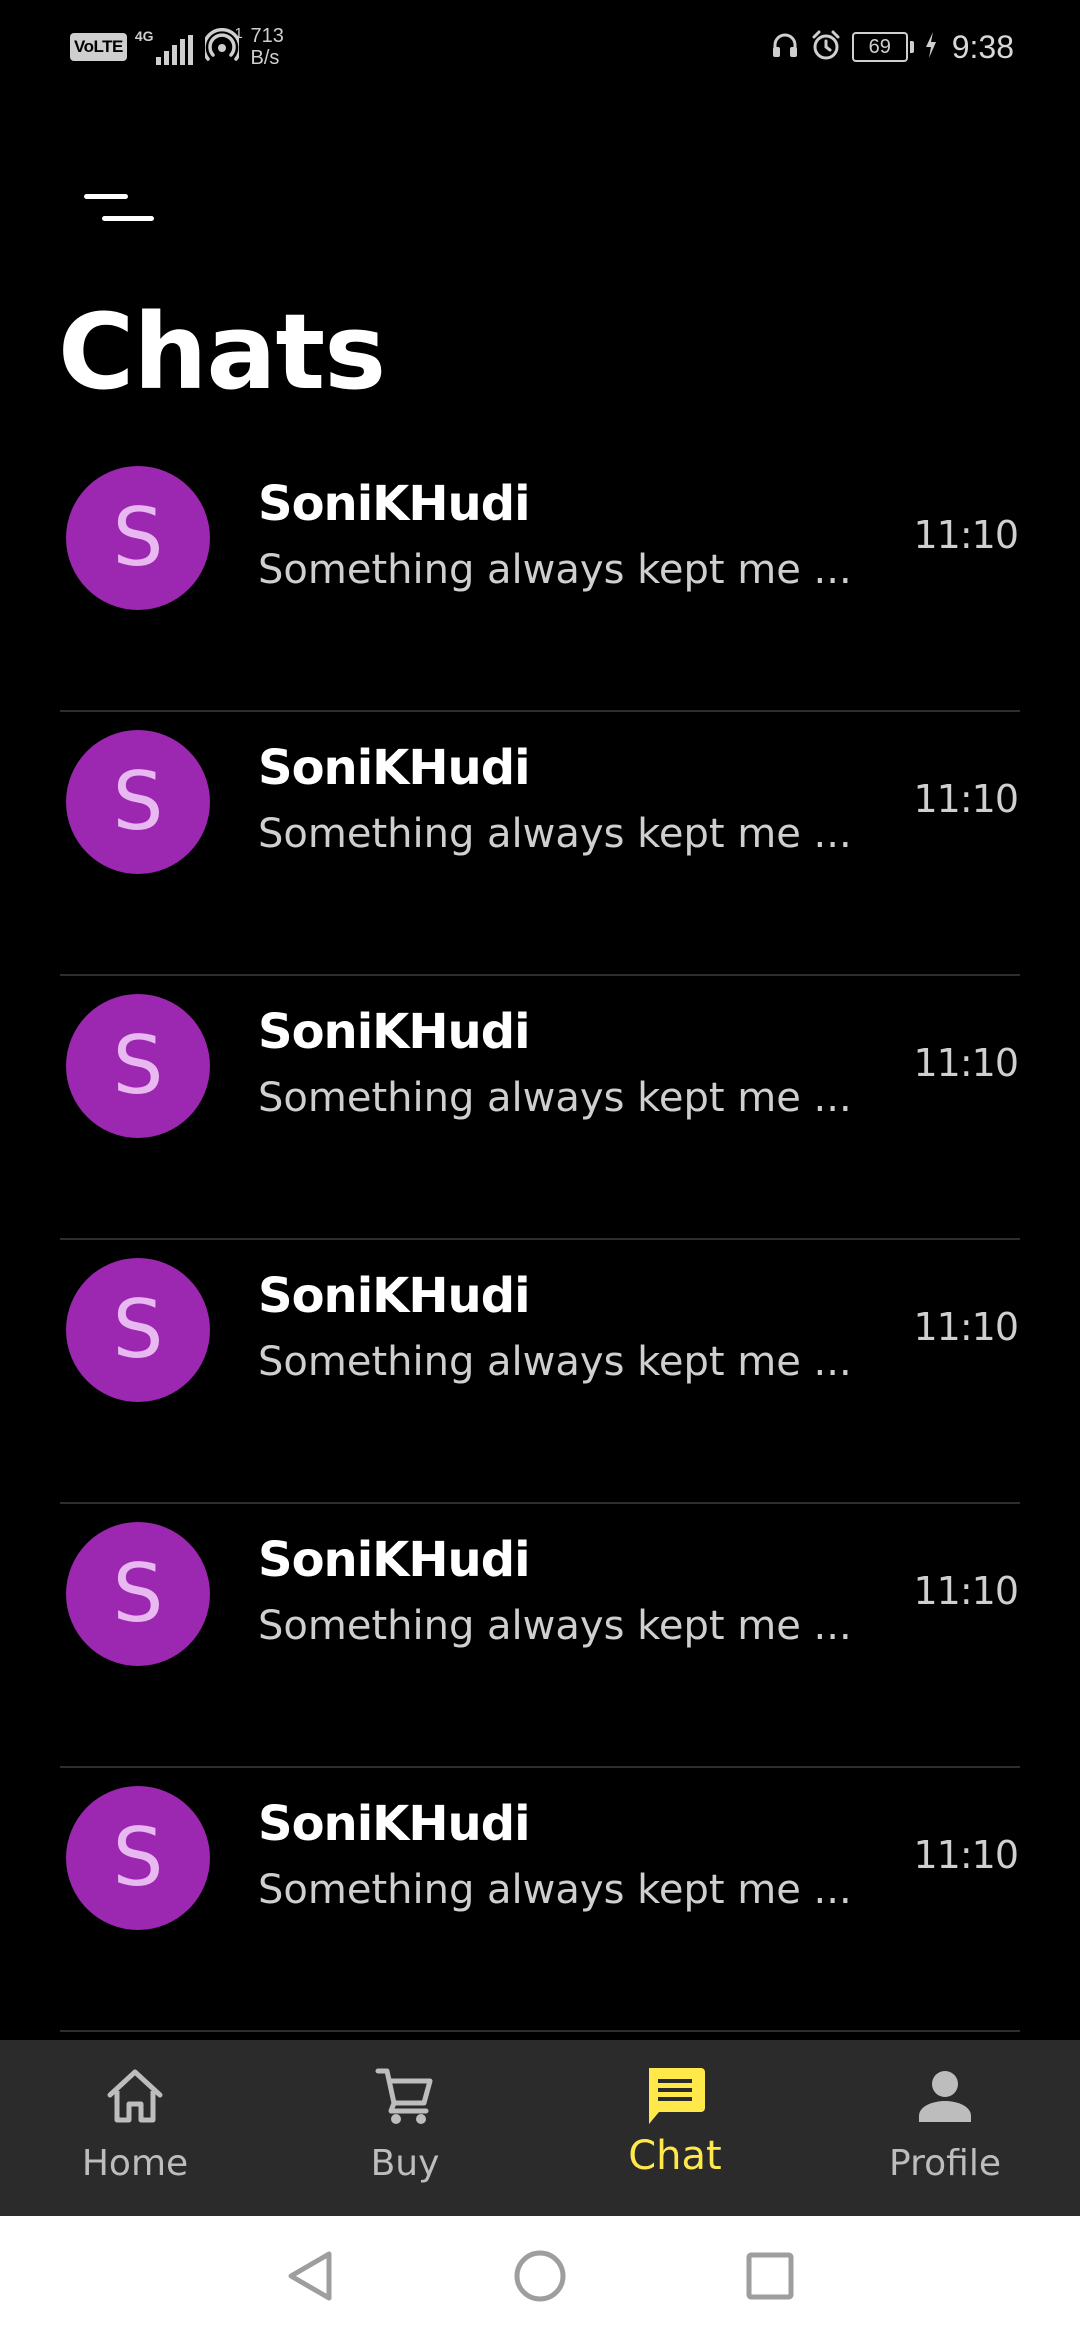  What do you see at coordinates (238, 33) in the screenshot?
I see `speed-indicator: 1` at bounding box center [238, 33].